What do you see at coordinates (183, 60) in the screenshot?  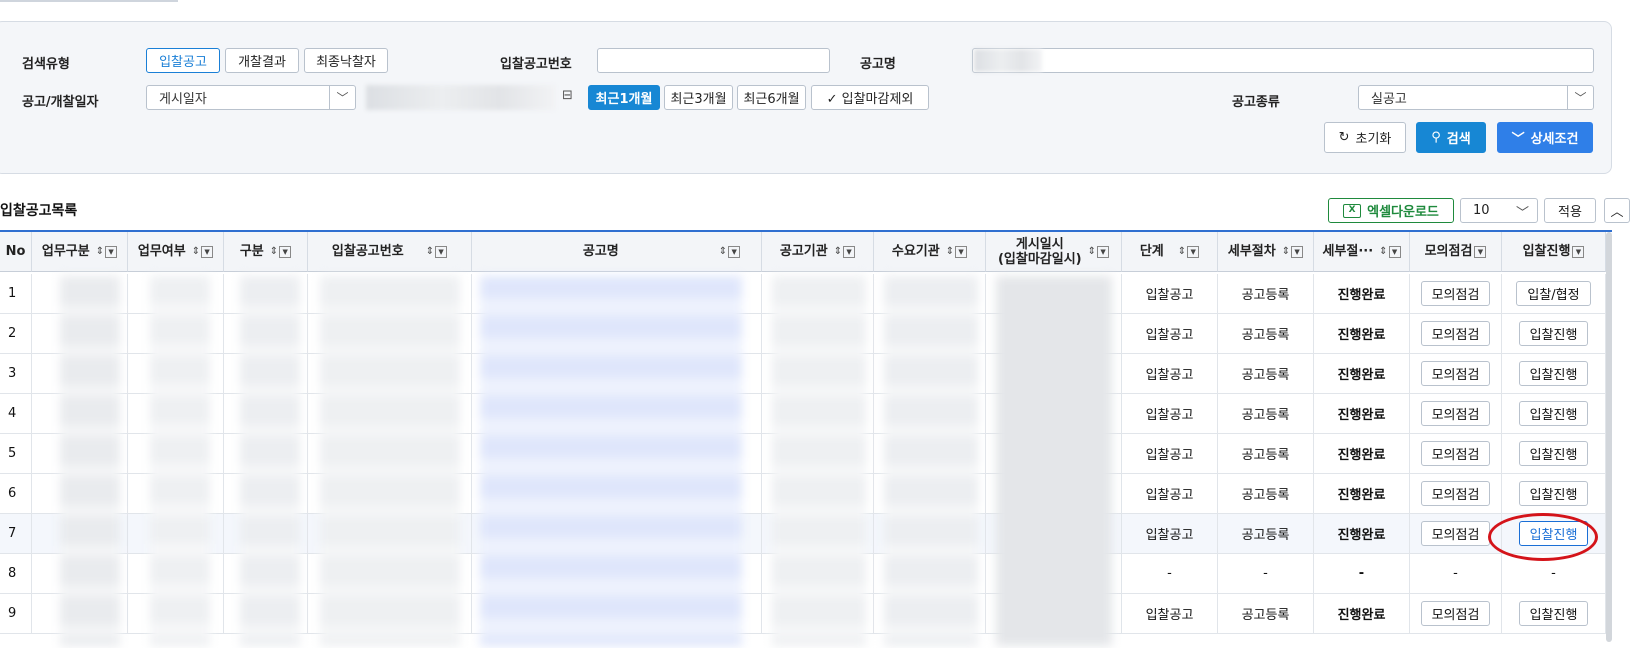 I see `search-type-bid-notice-button: 입찰공고` at bounding box center [183, 60].